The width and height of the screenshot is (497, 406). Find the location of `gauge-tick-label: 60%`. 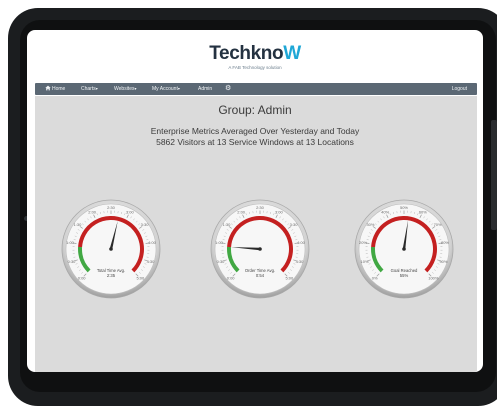

gauge-tick-label: 60% is located at coordinates (423, 211).